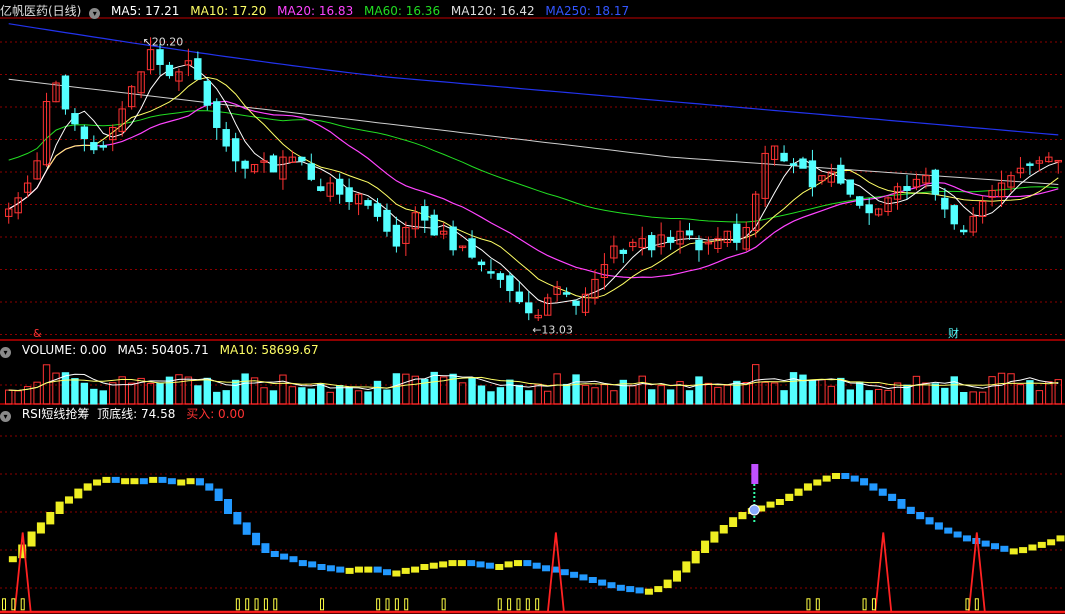 The width and height of the screenshot is (1065, 614). What do you see at coordinates (55, 414) in the screenshot?
I see `rsi-title-label: RSI短线抢筹` at bounding box center [55, 414].